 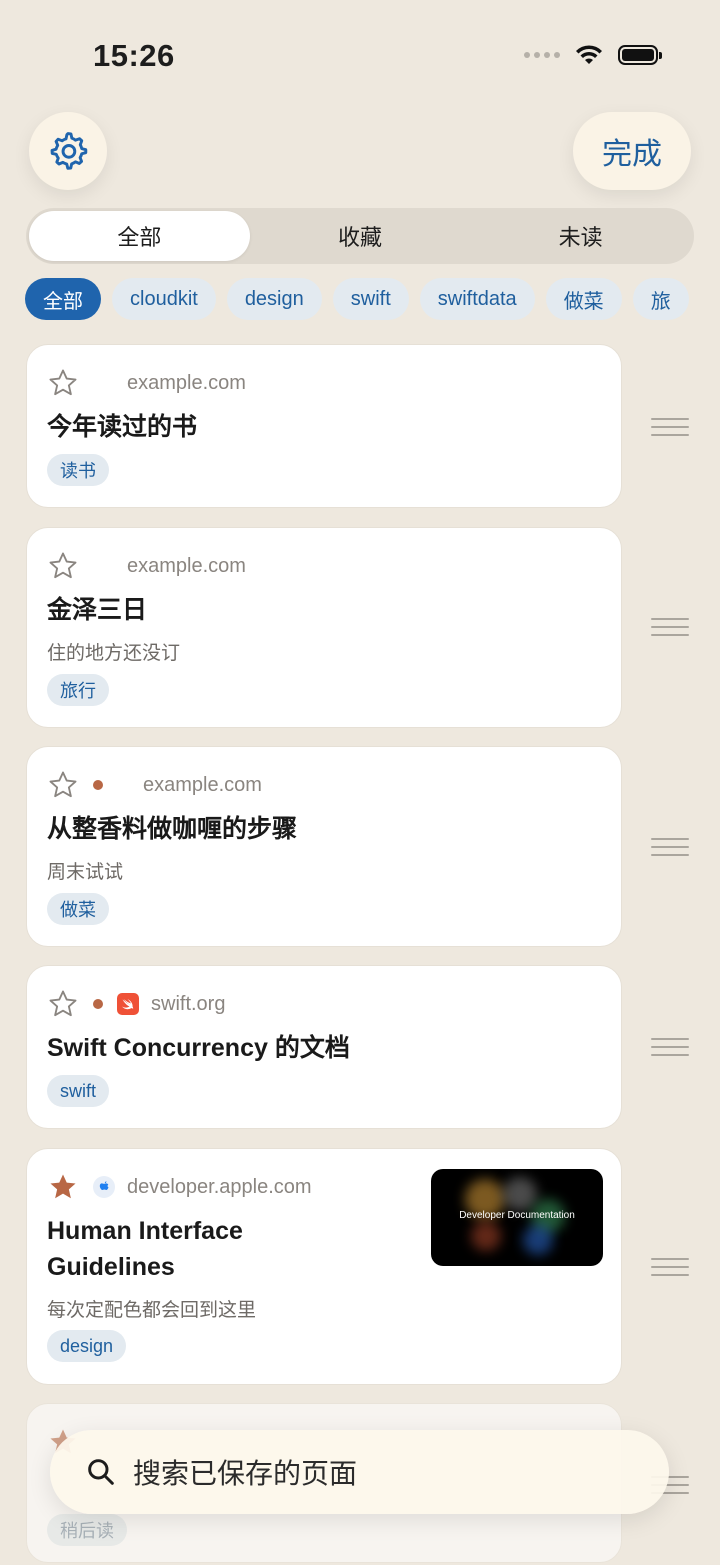 I want to click on tag-chip-design: design, so click(x=274, y=299).